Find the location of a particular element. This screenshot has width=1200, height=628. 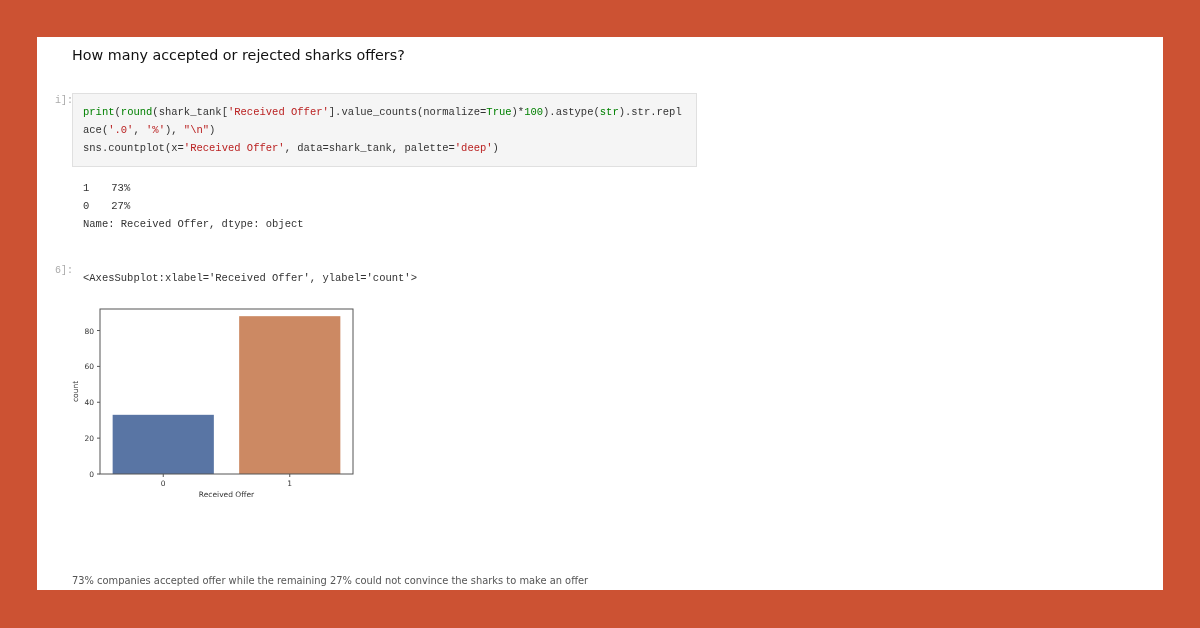

output-text: 27% is located at coordinates (121, 206).